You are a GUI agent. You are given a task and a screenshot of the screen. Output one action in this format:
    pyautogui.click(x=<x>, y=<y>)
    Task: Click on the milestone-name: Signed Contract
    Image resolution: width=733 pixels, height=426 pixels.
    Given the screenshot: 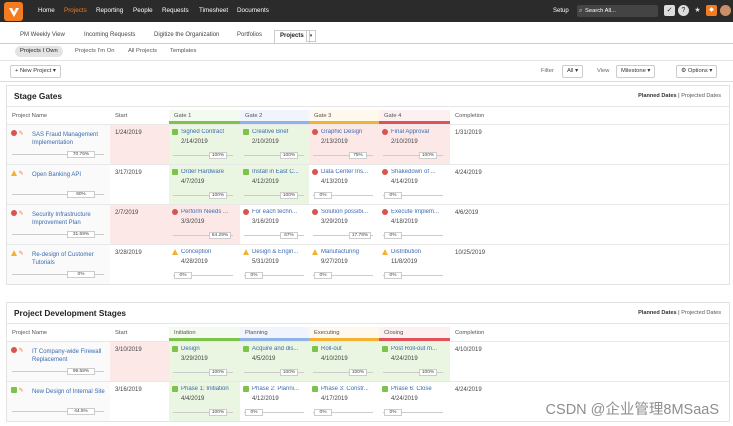 What is the action you would take?
    pyautogui.click(x=210, y=132)
    